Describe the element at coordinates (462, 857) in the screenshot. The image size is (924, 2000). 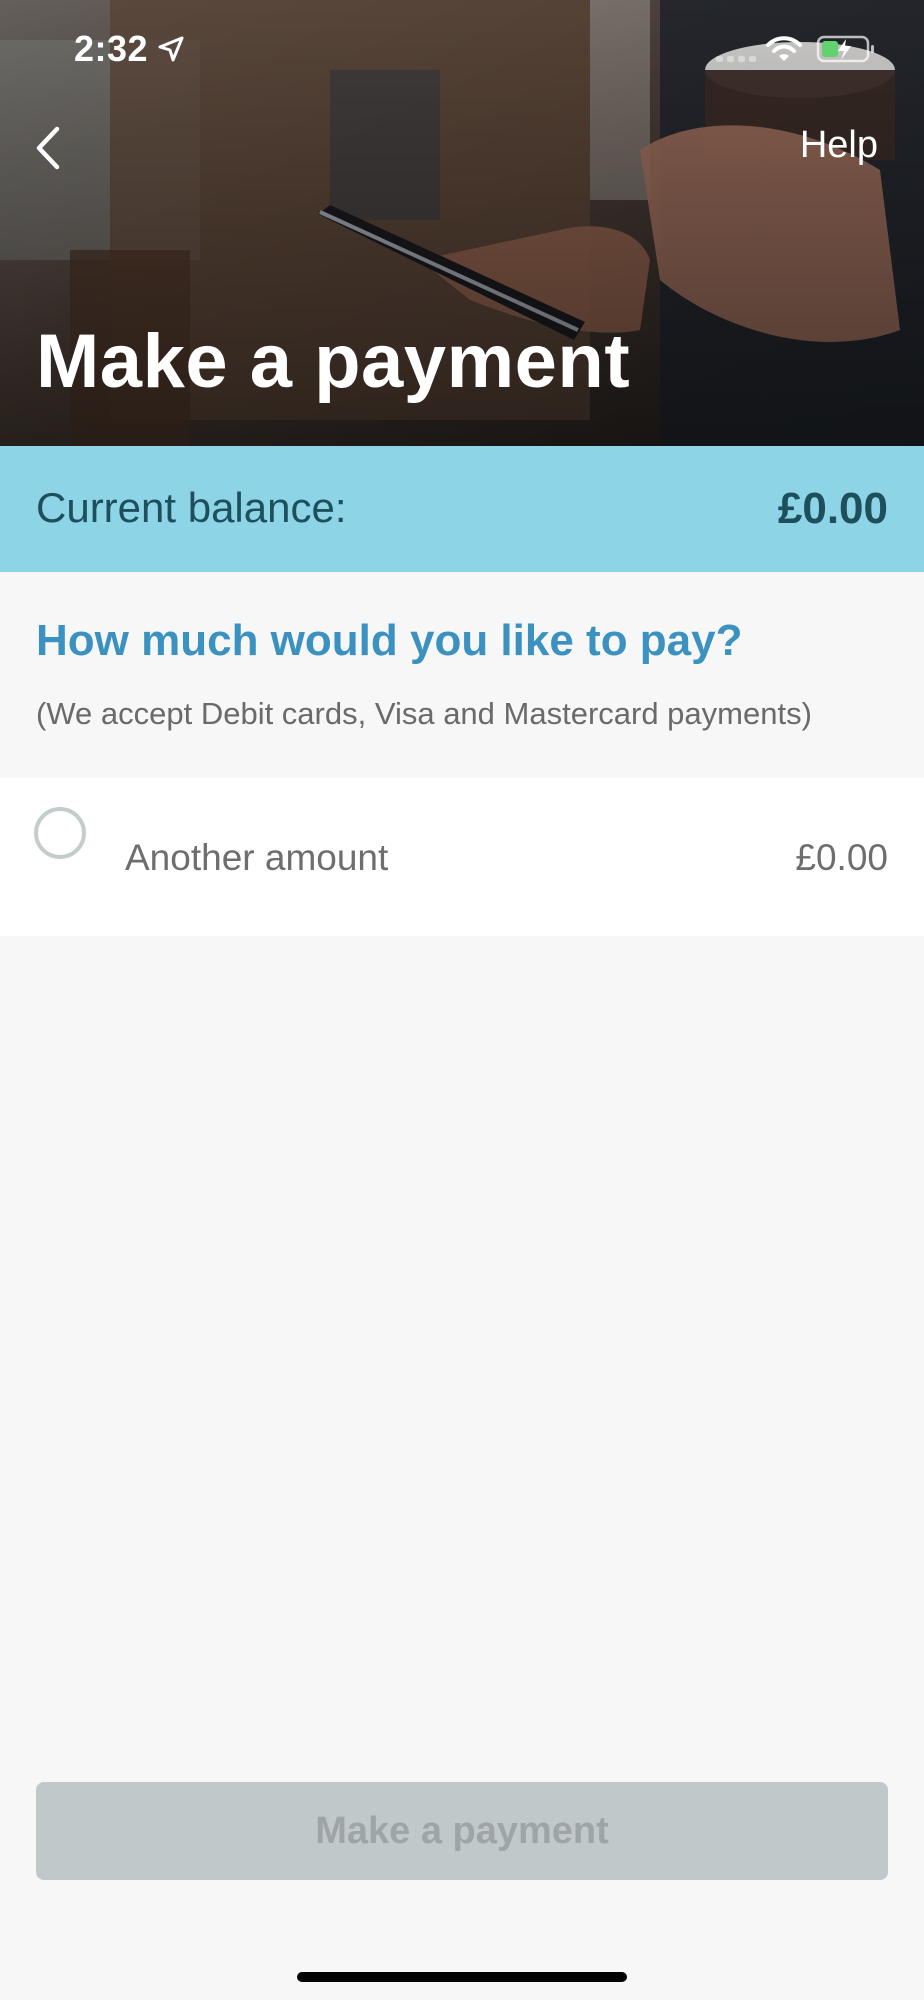
I see `amount-option-another: Another amount £0.00` at that location.